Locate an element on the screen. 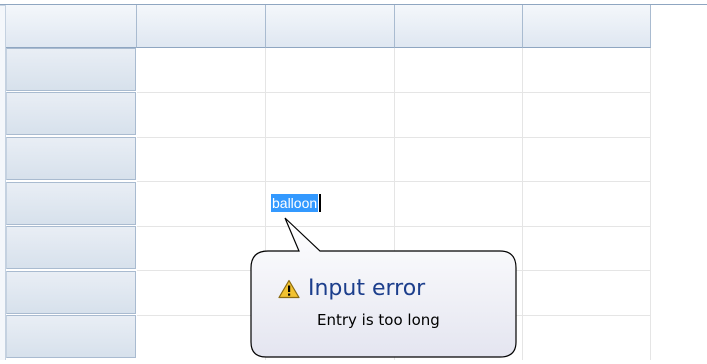  warning-icon is located at coordinates (289, 289).